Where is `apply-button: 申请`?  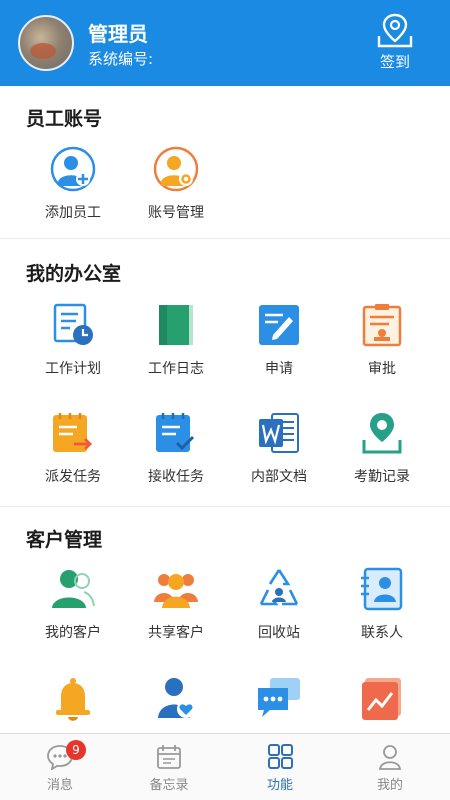 apply-button: 申请 is located at coordinates (279, 340).